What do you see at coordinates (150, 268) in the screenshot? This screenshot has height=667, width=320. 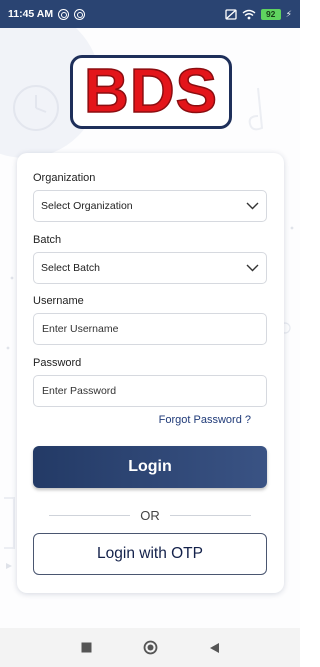 I see `batch-select: Select Batch` at bounding box center [150, 268].